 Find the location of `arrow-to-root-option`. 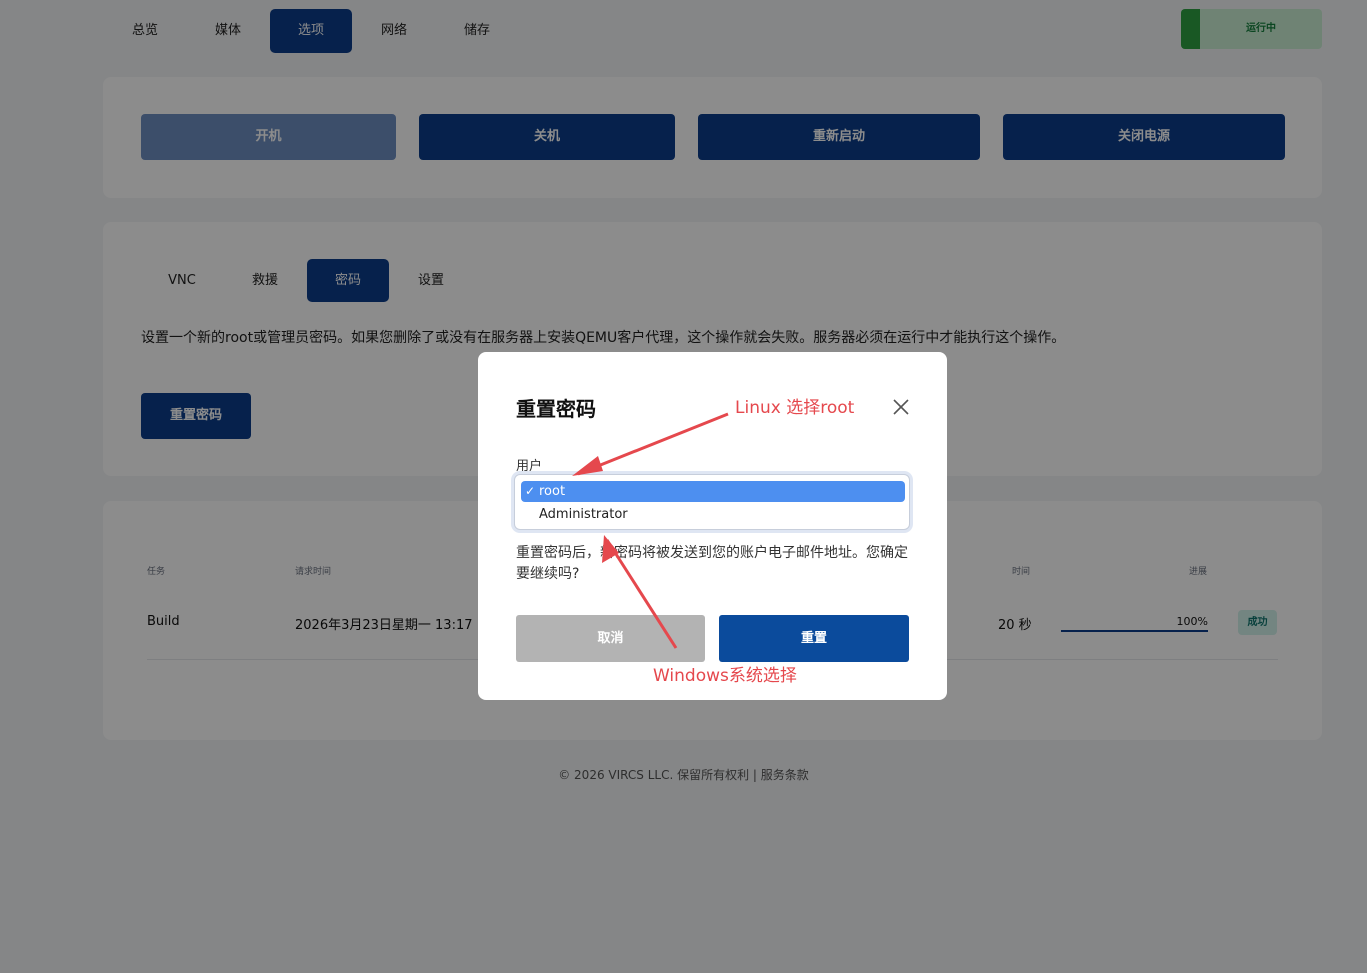

arrow-to-root-option is located at coordinates (650, 444).